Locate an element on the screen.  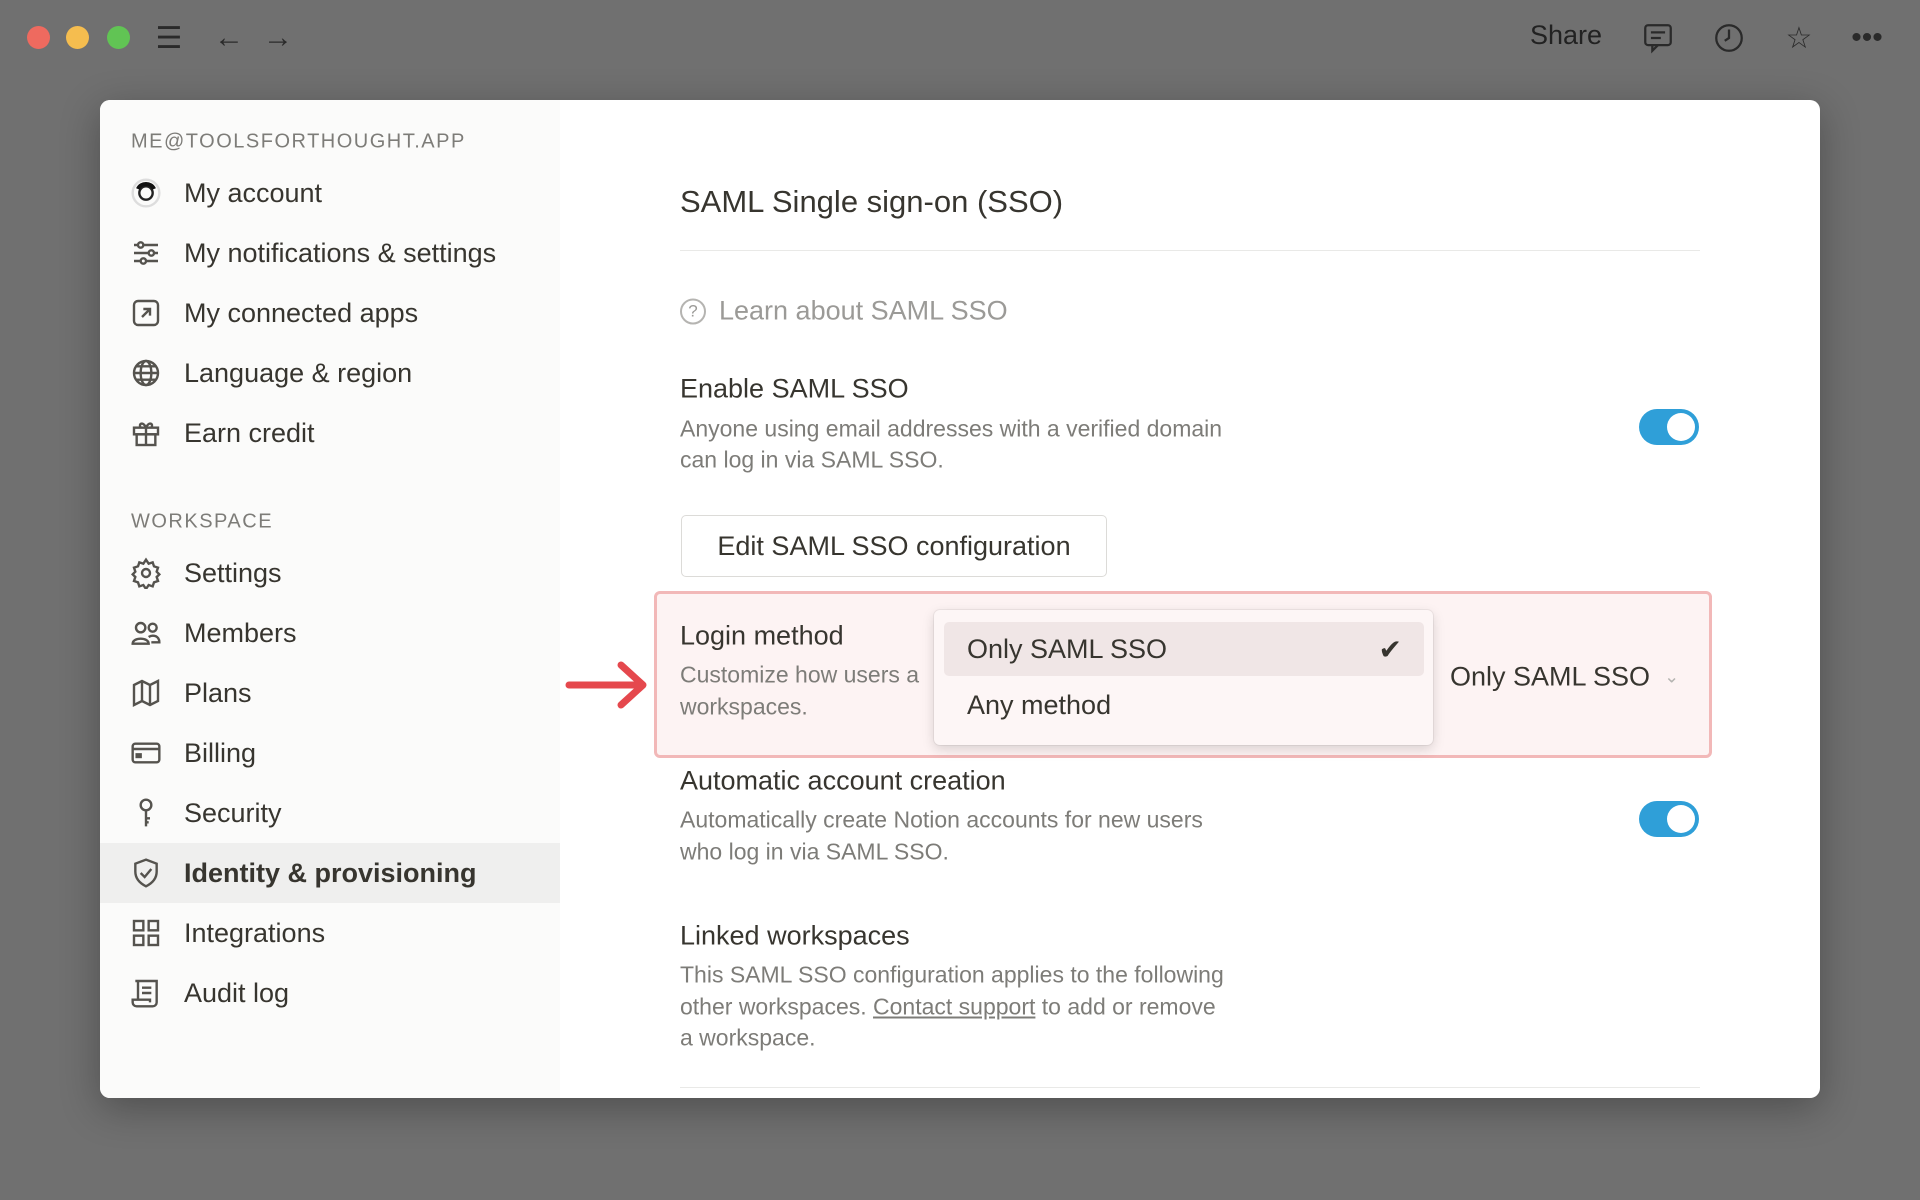
sidebar-item-my-account: My account is located at coordinates (330, 193).